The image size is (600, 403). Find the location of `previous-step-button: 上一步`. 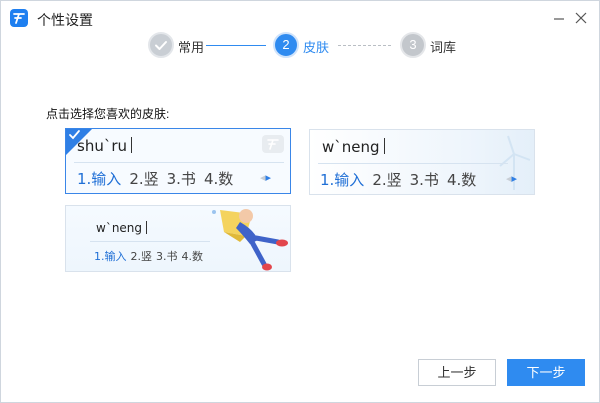

previous-step-button: 上一步 is located at coordinates (457, 372).